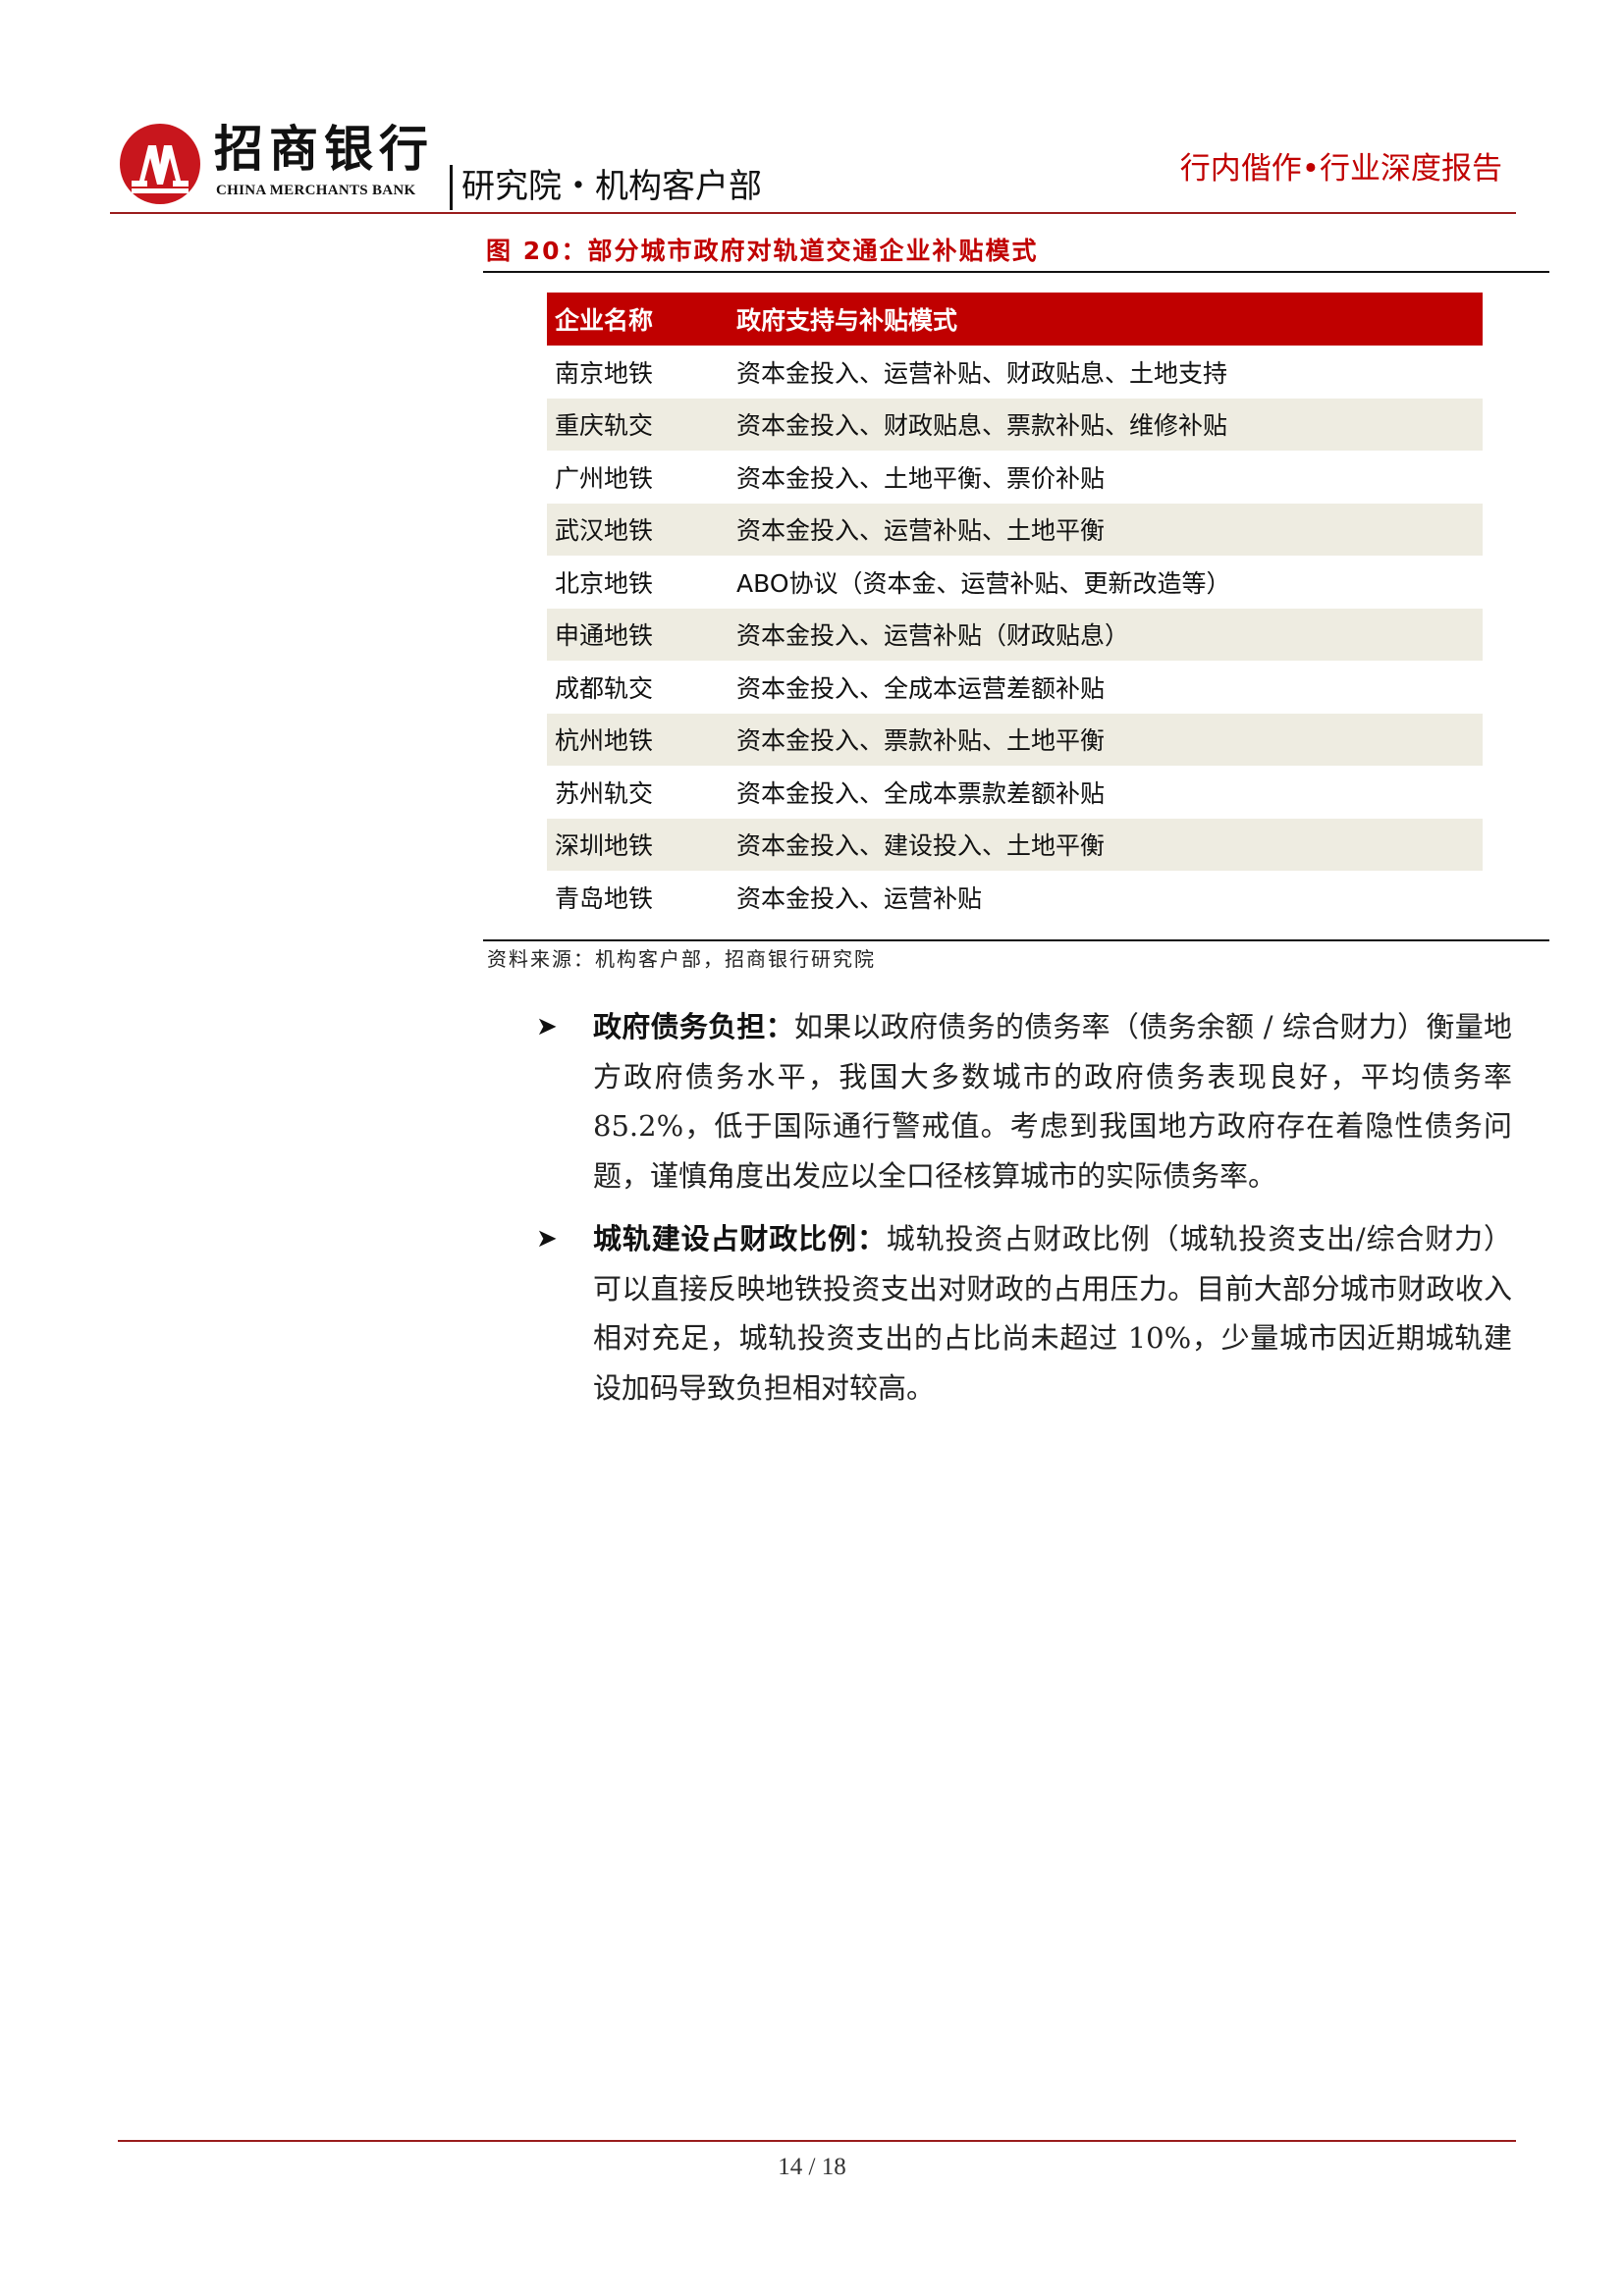 The image size is (1624, 2296). What do you see at coordinates (921, 531) in the screenshot?
I see `mode-cell: 资本金投入、运营补贴、土地平衡` at bounding box center [921, 531].